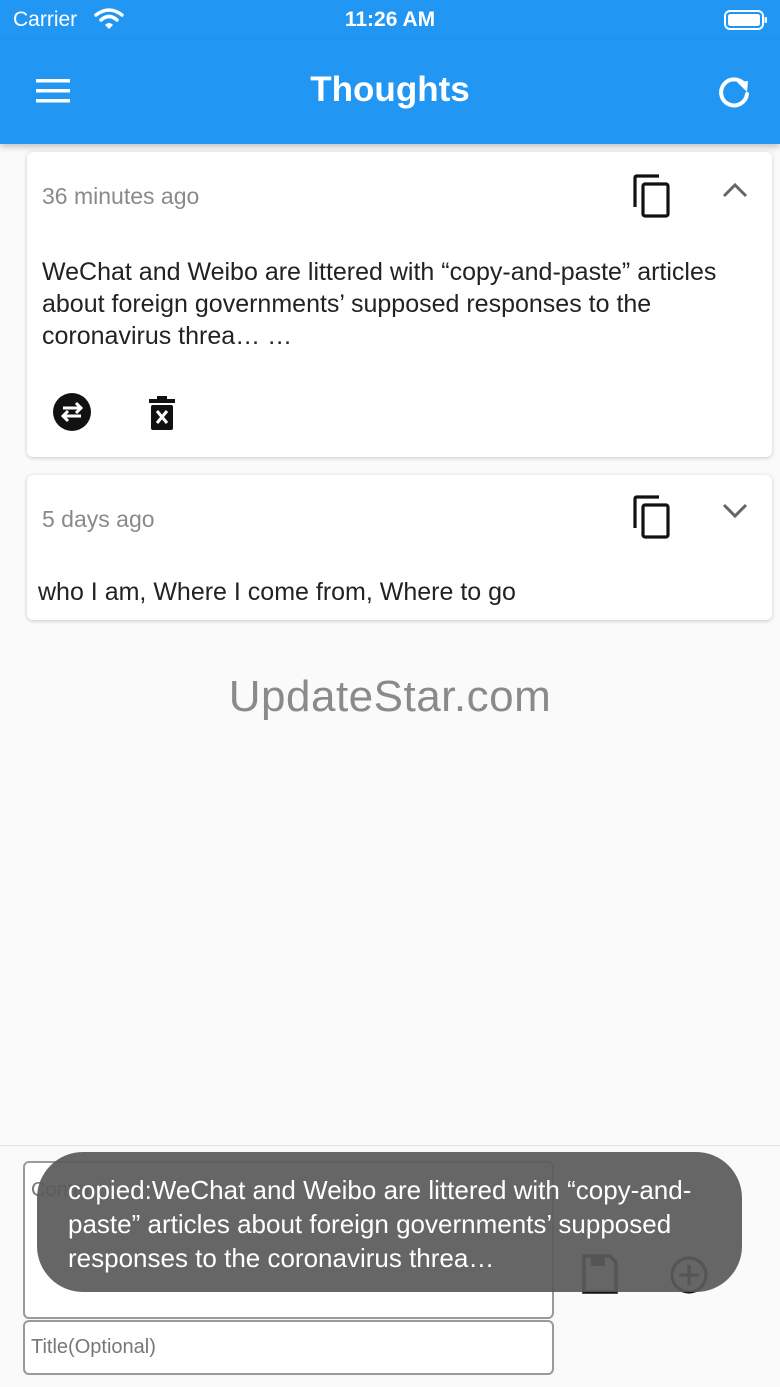 This screenshot has width=780, height=1387. I want to click on app-bar: Thoughts, so click(390, 92).